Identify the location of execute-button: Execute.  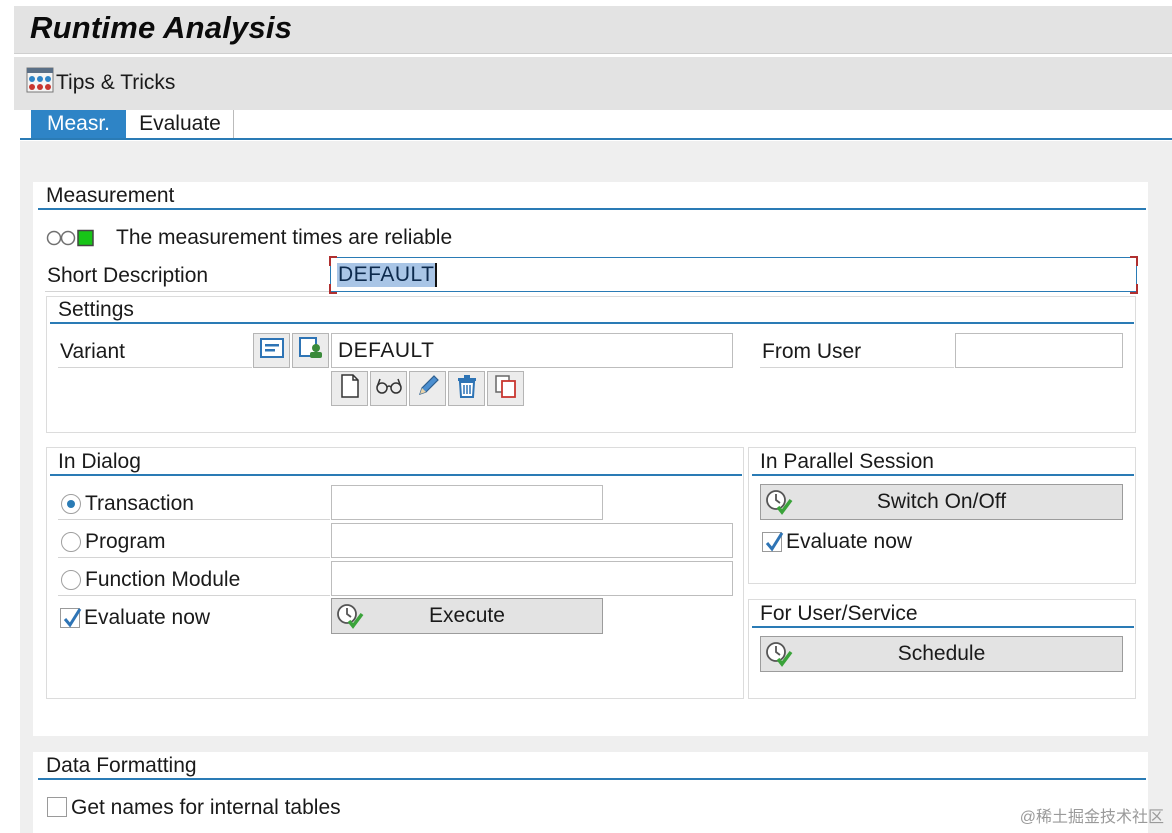
(467, 616).